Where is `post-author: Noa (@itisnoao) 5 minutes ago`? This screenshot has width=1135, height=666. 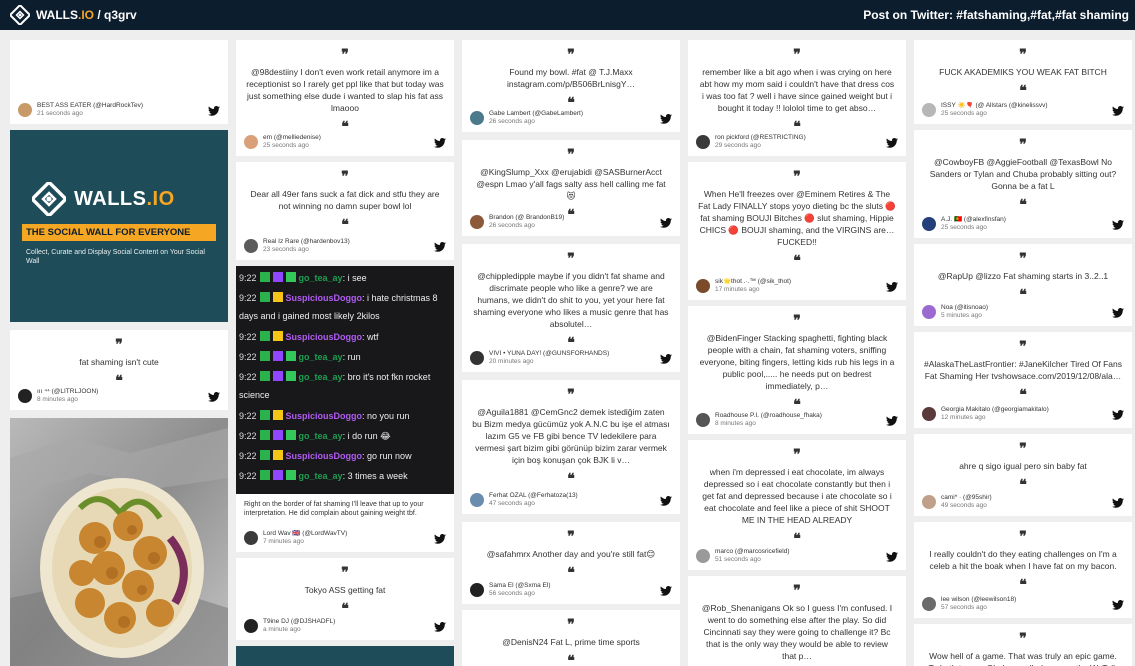
post-author: Noa (@itisnoao) 5 minutes ago is located at coordinates (1014, 312).